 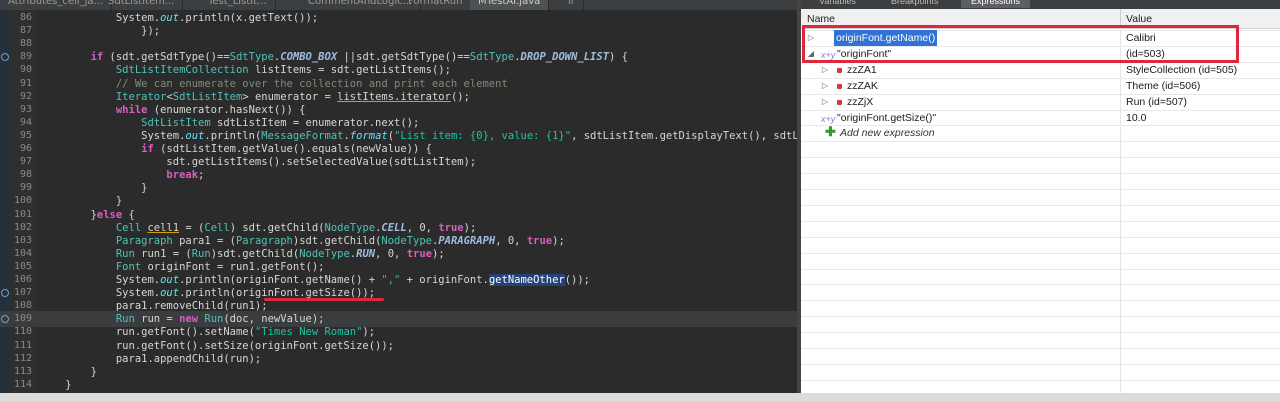 What do you see at coordinates (1040, 4) in the screenshot?
I see `panel-tabs: Variables Breakpoints Expressions` at bounding box center [1040, 4].